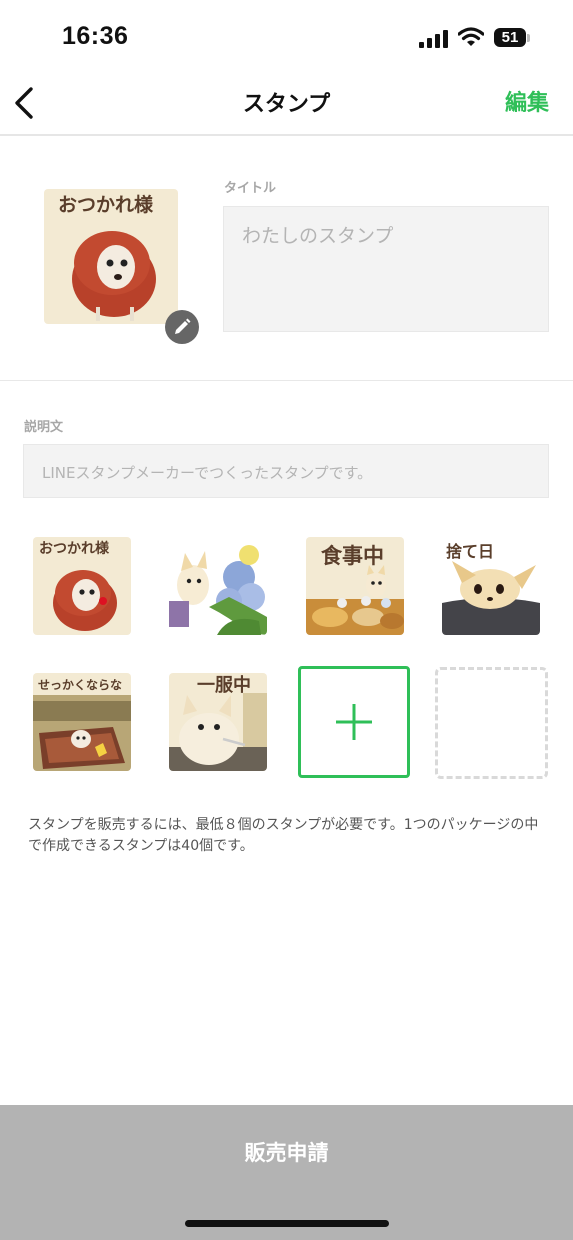  What do you see at coordinates (207, 473) in the screenshot?
I see `description-placeholder: LINEスタンプメーカーでつくったスタンプです。` at bounding box center [207, 473].